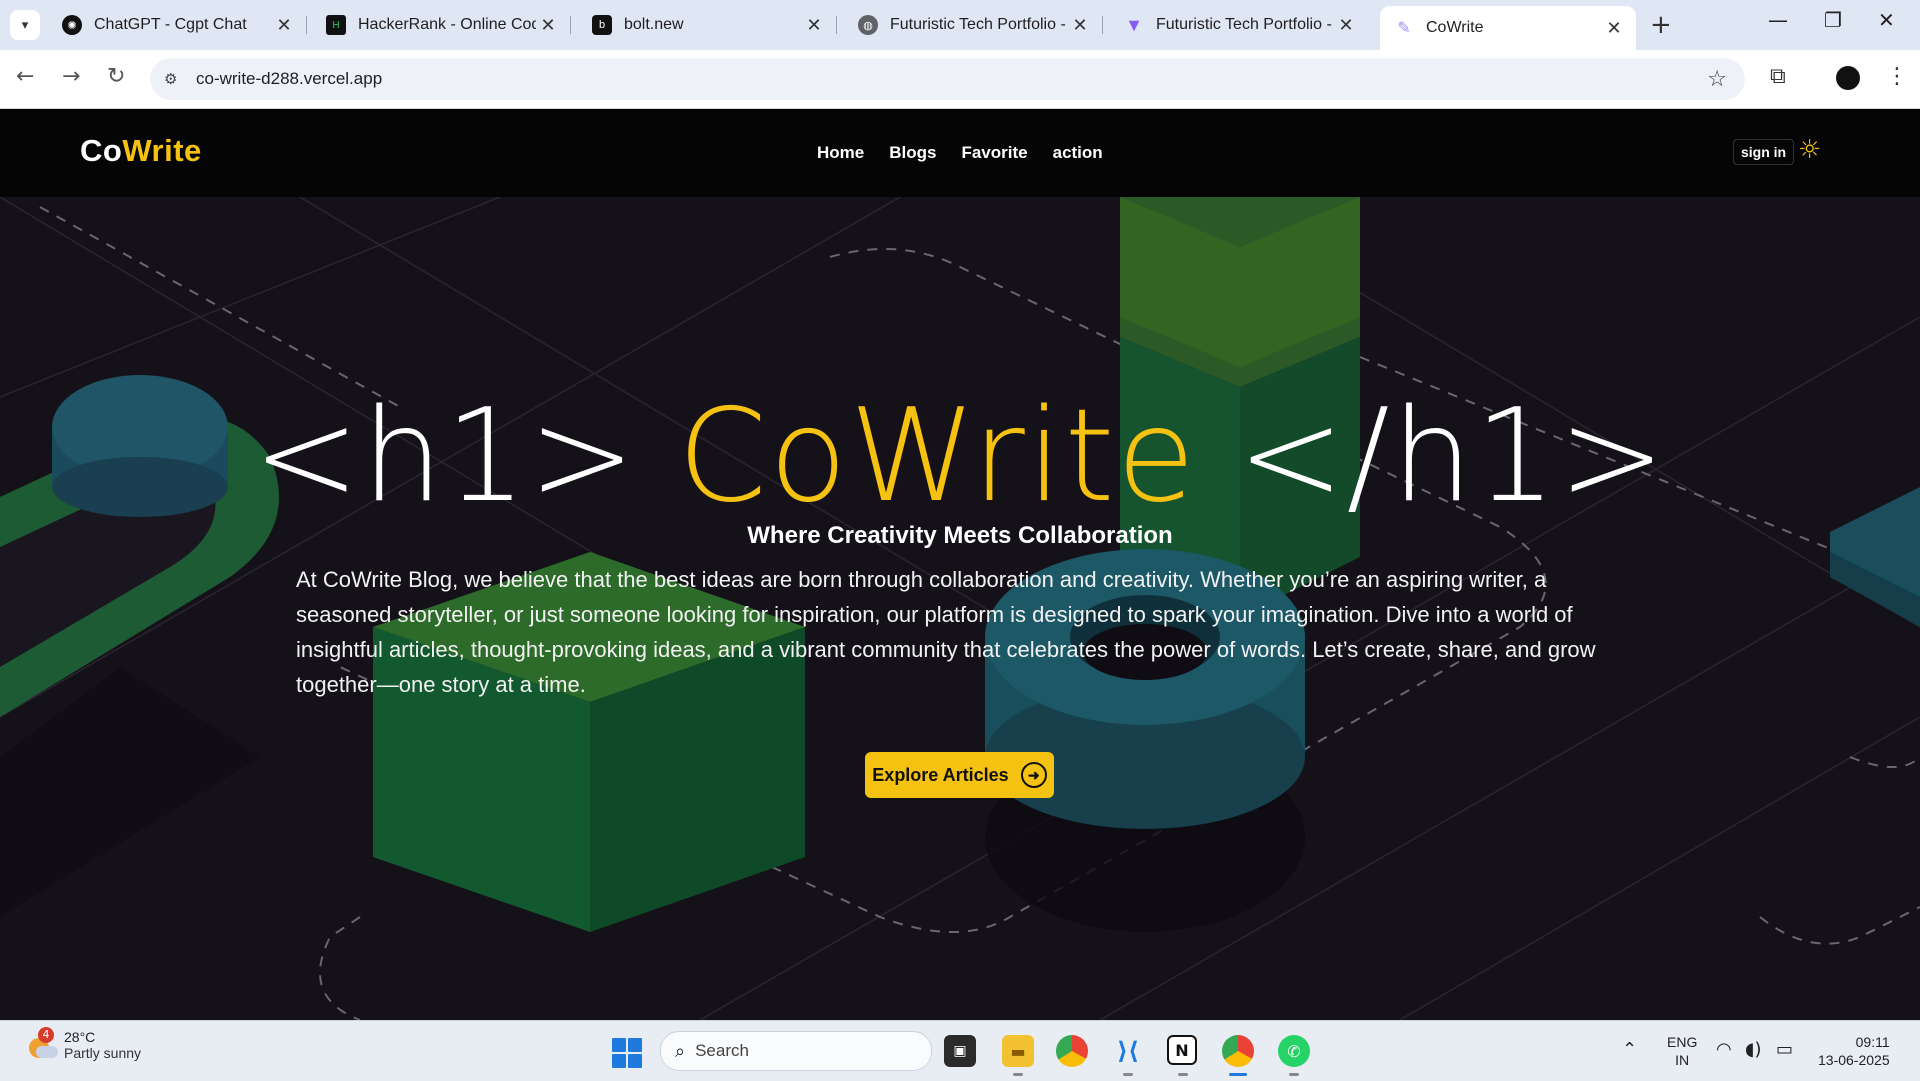 The width and height of the screenshot is (1920, 1081). What do you see at coordinates (680, 1050) in the screenshot?
I see `search-icon: ⌕` at bounding box center [680, 1050].